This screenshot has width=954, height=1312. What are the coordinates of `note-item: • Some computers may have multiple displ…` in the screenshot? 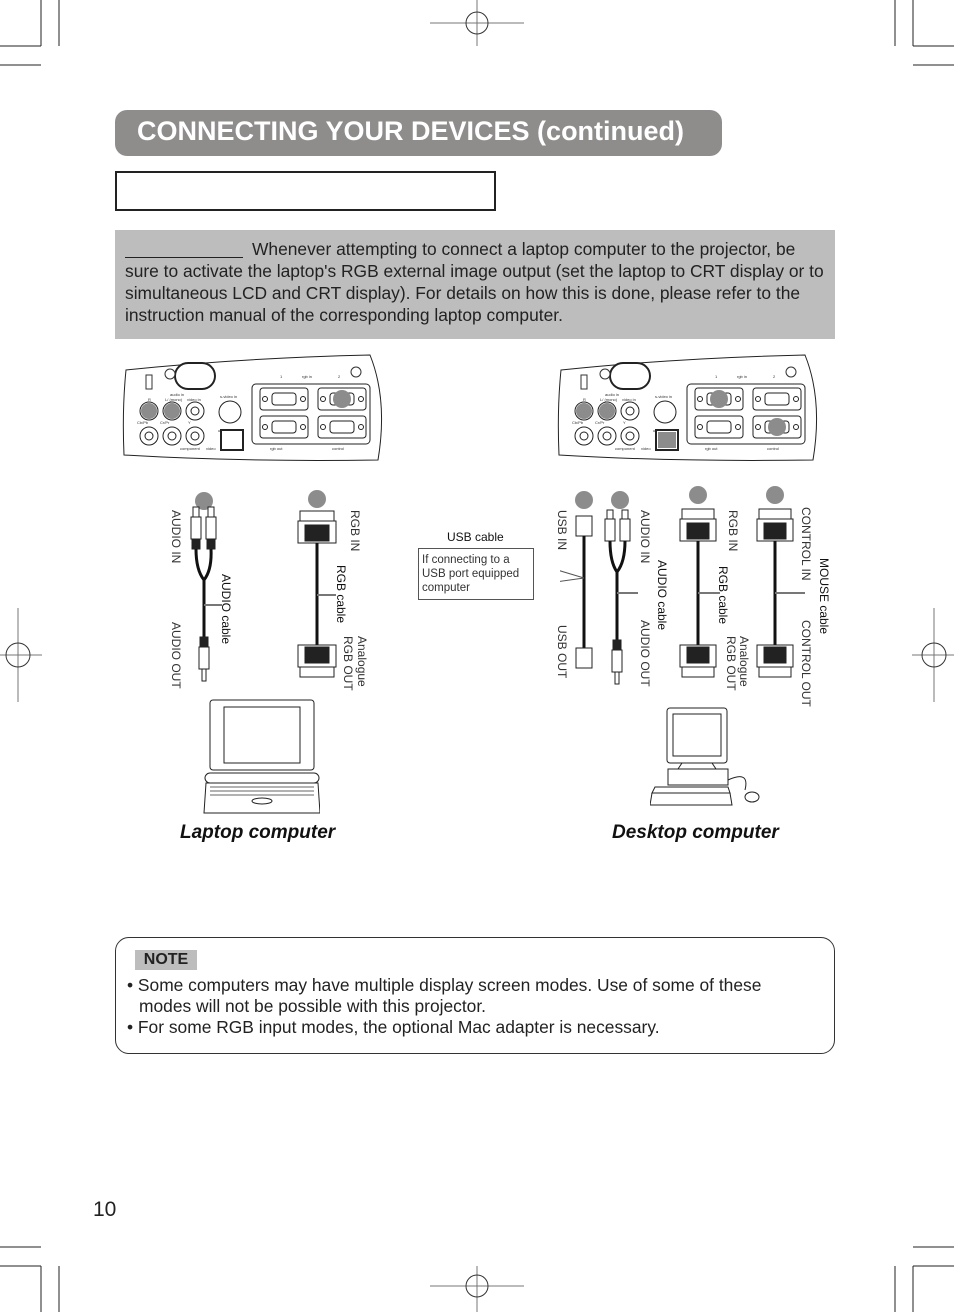 It's located at (444, 985).